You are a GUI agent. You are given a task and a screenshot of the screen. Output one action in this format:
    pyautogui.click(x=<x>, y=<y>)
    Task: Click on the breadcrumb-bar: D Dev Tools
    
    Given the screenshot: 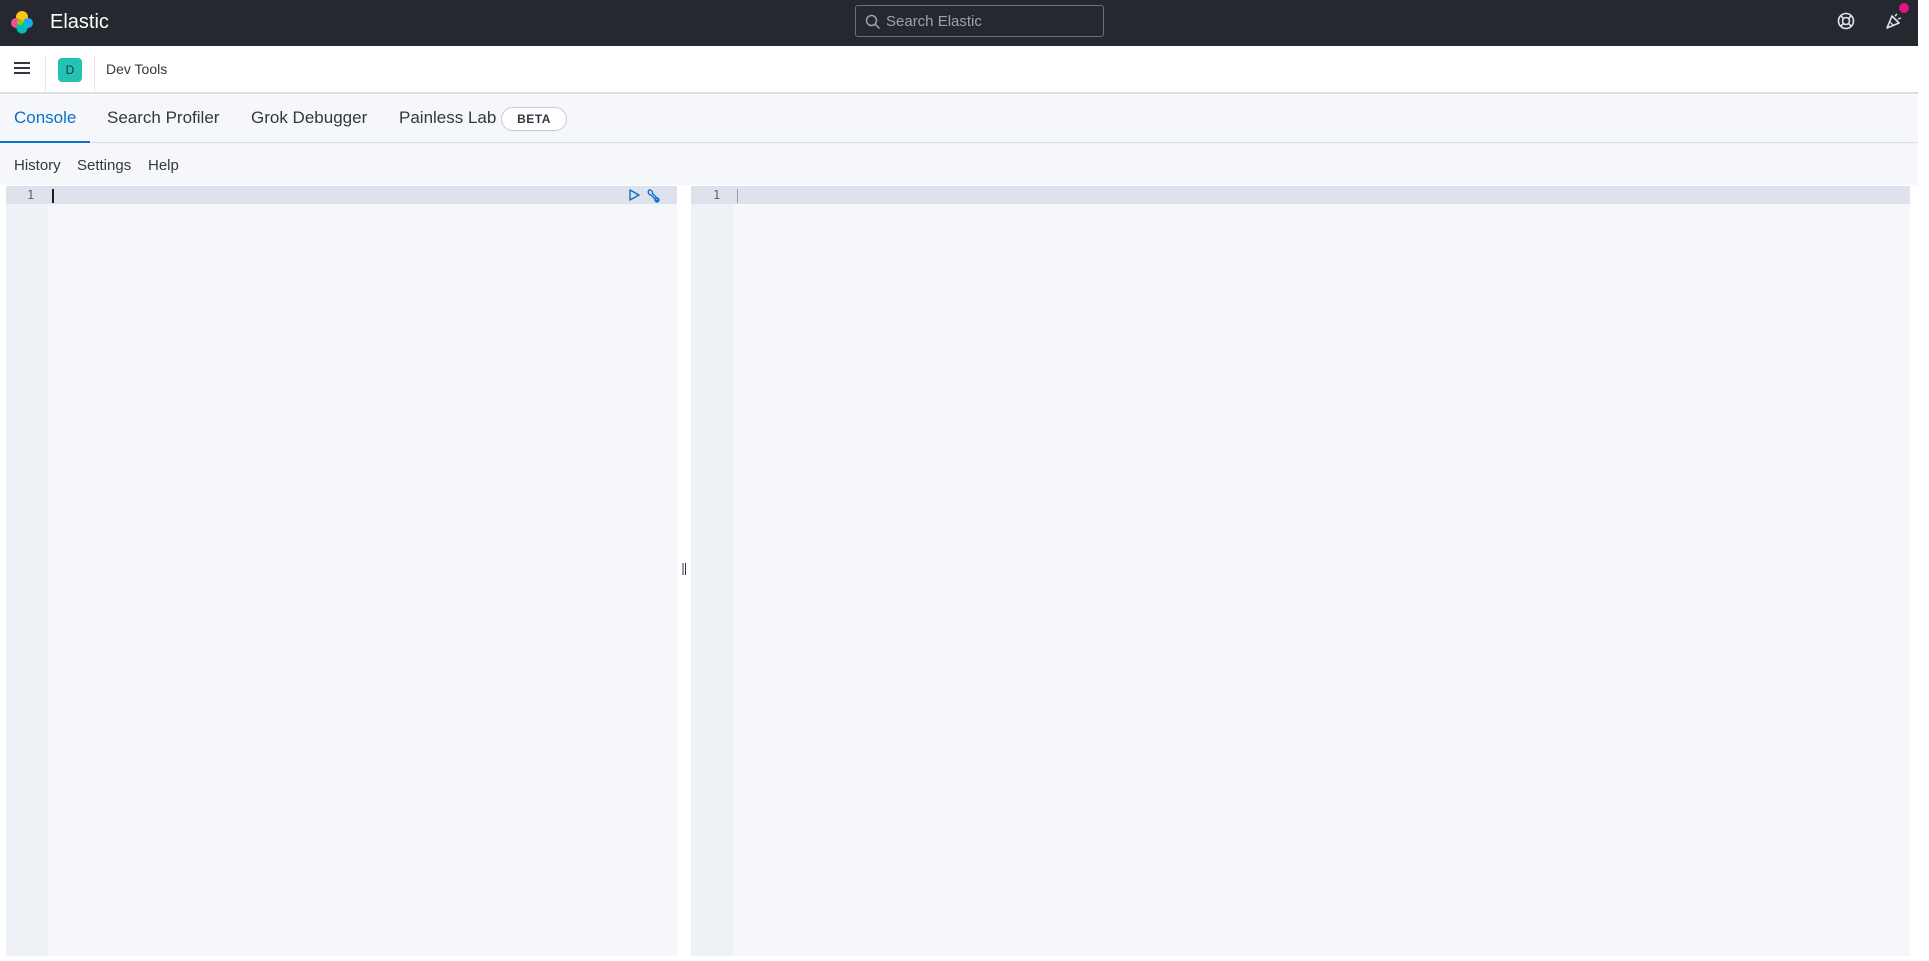 What is the action you would take?
    pyautogui.click(x=959, y=70)
    